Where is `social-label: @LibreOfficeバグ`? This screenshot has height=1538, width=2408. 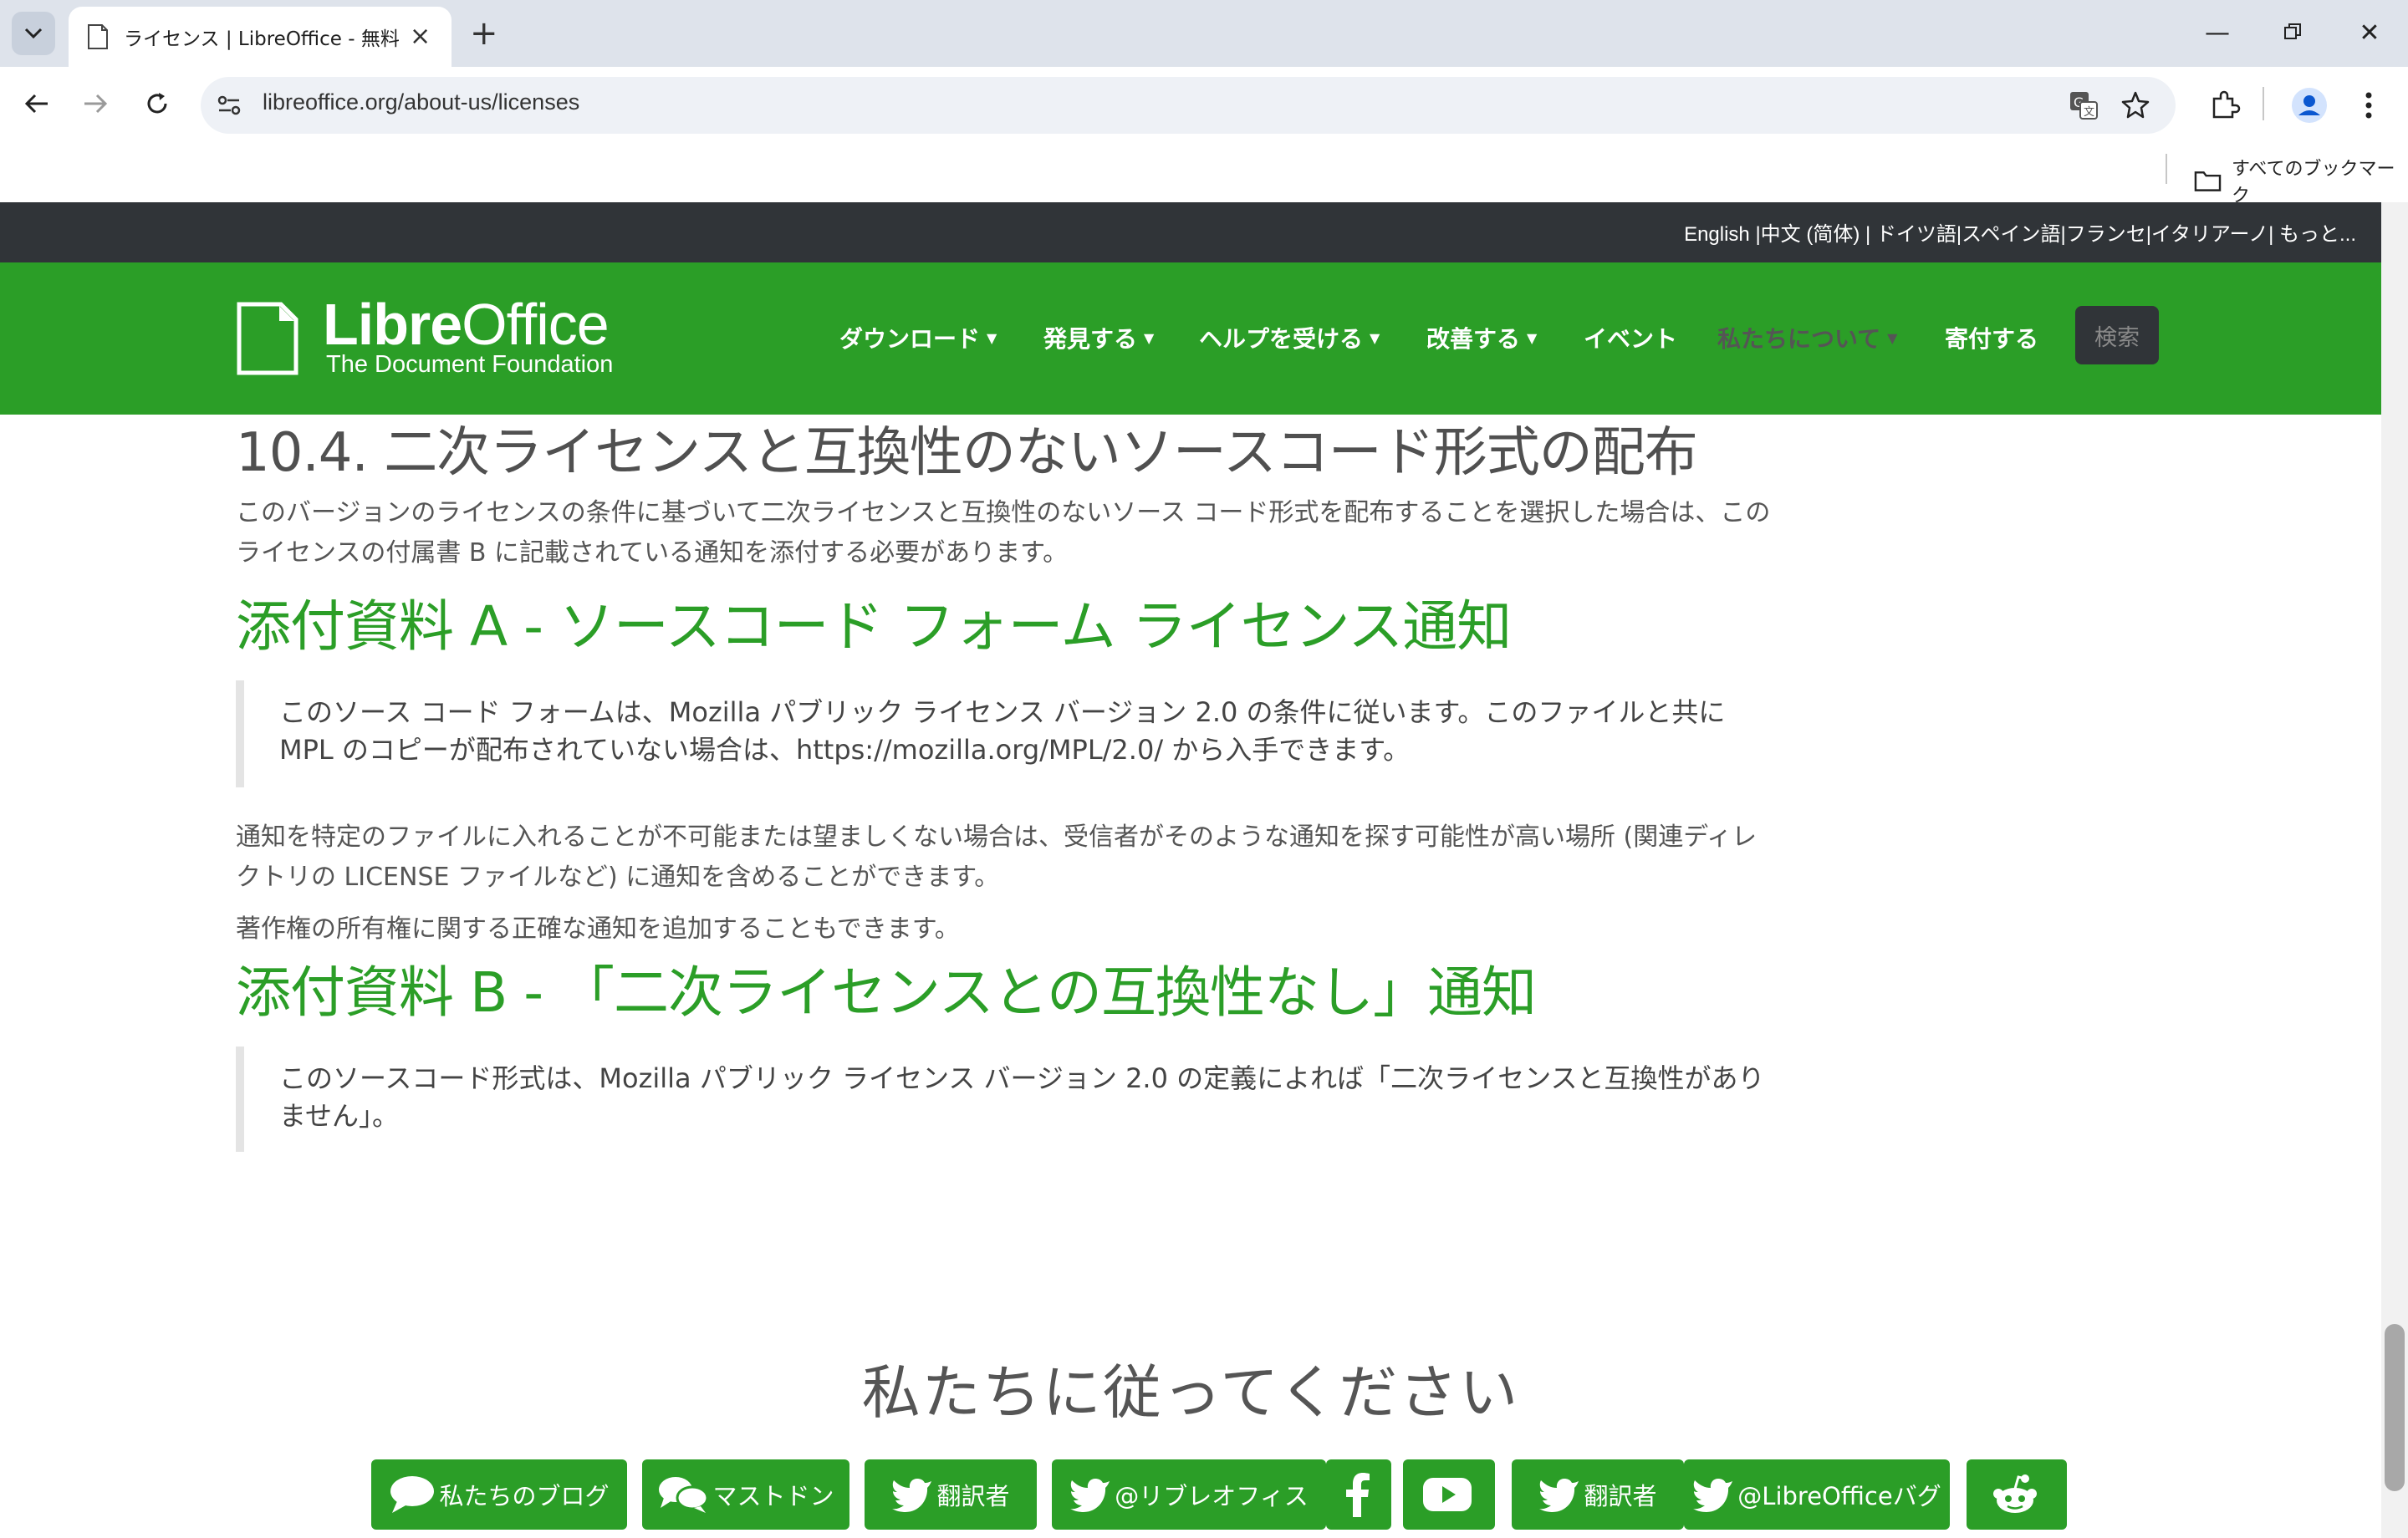
social-label: @LibreOfficeバグ is located at coordinates (1839, 1496).